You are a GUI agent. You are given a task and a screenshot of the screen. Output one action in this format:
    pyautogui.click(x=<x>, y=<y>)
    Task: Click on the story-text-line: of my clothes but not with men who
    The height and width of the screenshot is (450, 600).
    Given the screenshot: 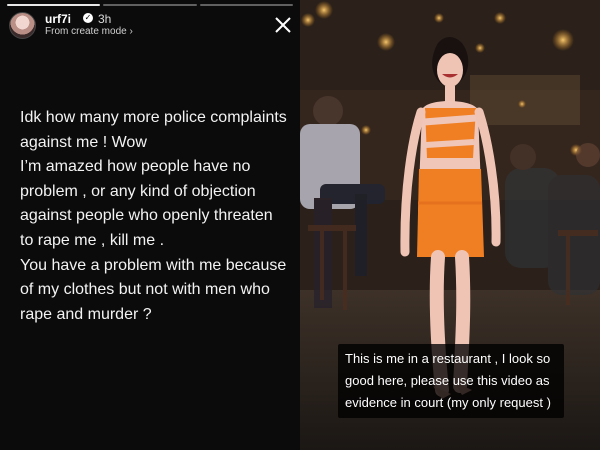 What is the action you would take?
    pyautogui.click(x=145, y=290)
    